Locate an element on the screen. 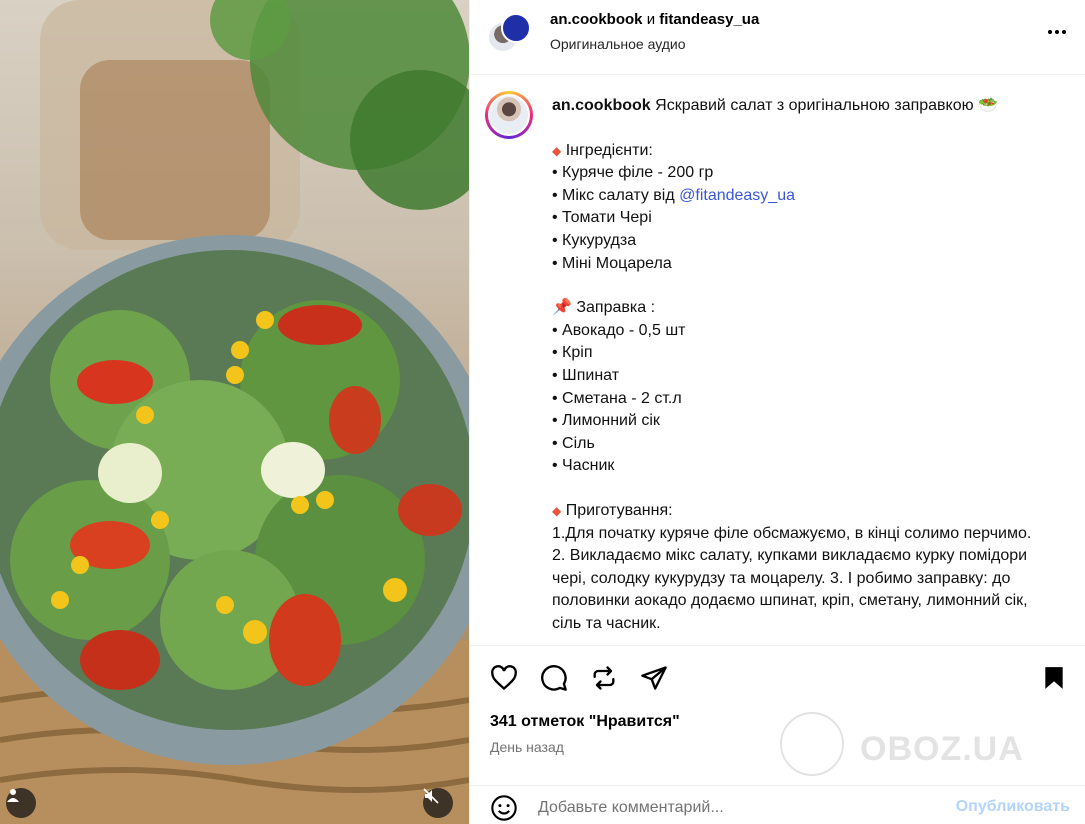  share-button is located at coordinates (654, 678).